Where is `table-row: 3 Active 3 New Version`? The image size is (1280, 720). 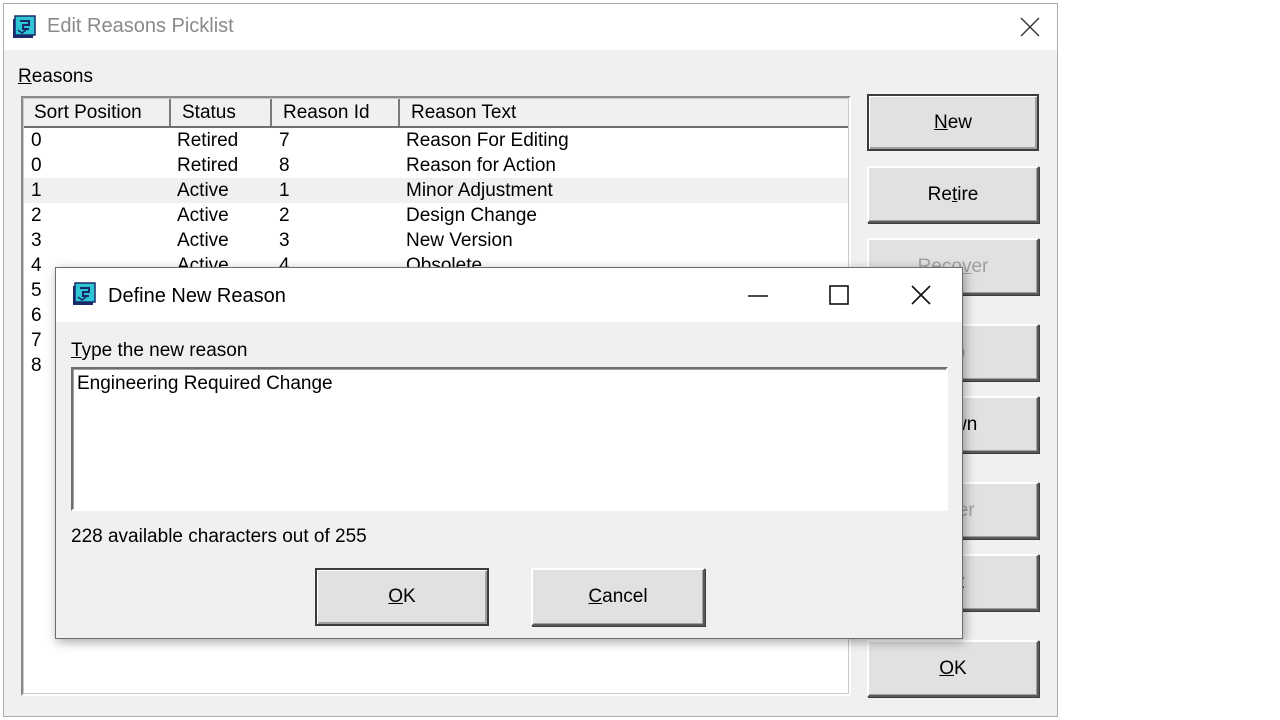
table-row: 3 Active 3 New Version is located at coordinates (436, 240).